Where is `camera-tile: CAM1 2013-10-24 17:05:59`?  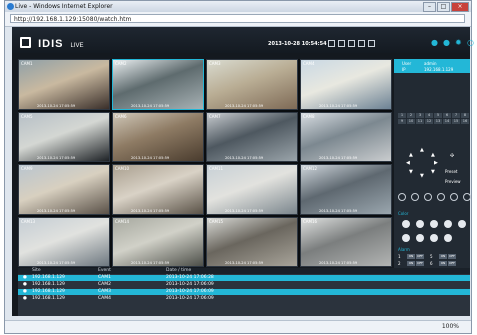 camera-tile: CAM1 2013-10-24 17:05:59 is located at coordinates (64, 84).